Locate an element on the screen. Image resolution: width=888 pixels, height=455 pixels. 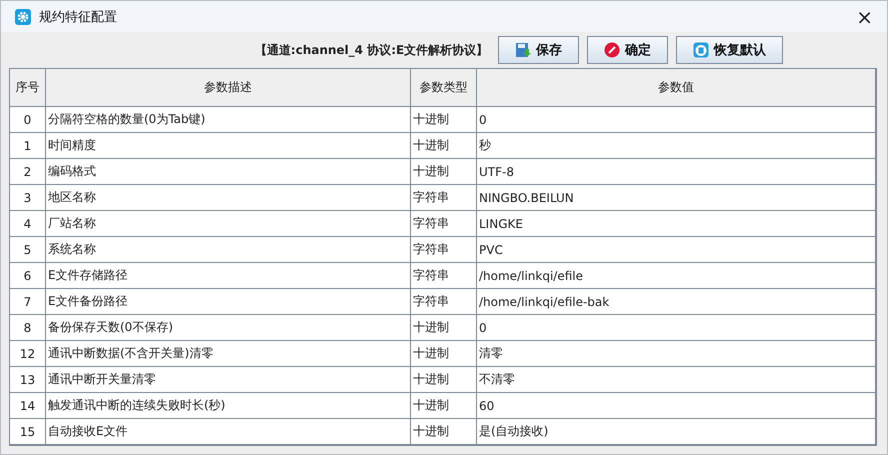
table-cell: E文件备份路径 is located at coordinates (228, 302).